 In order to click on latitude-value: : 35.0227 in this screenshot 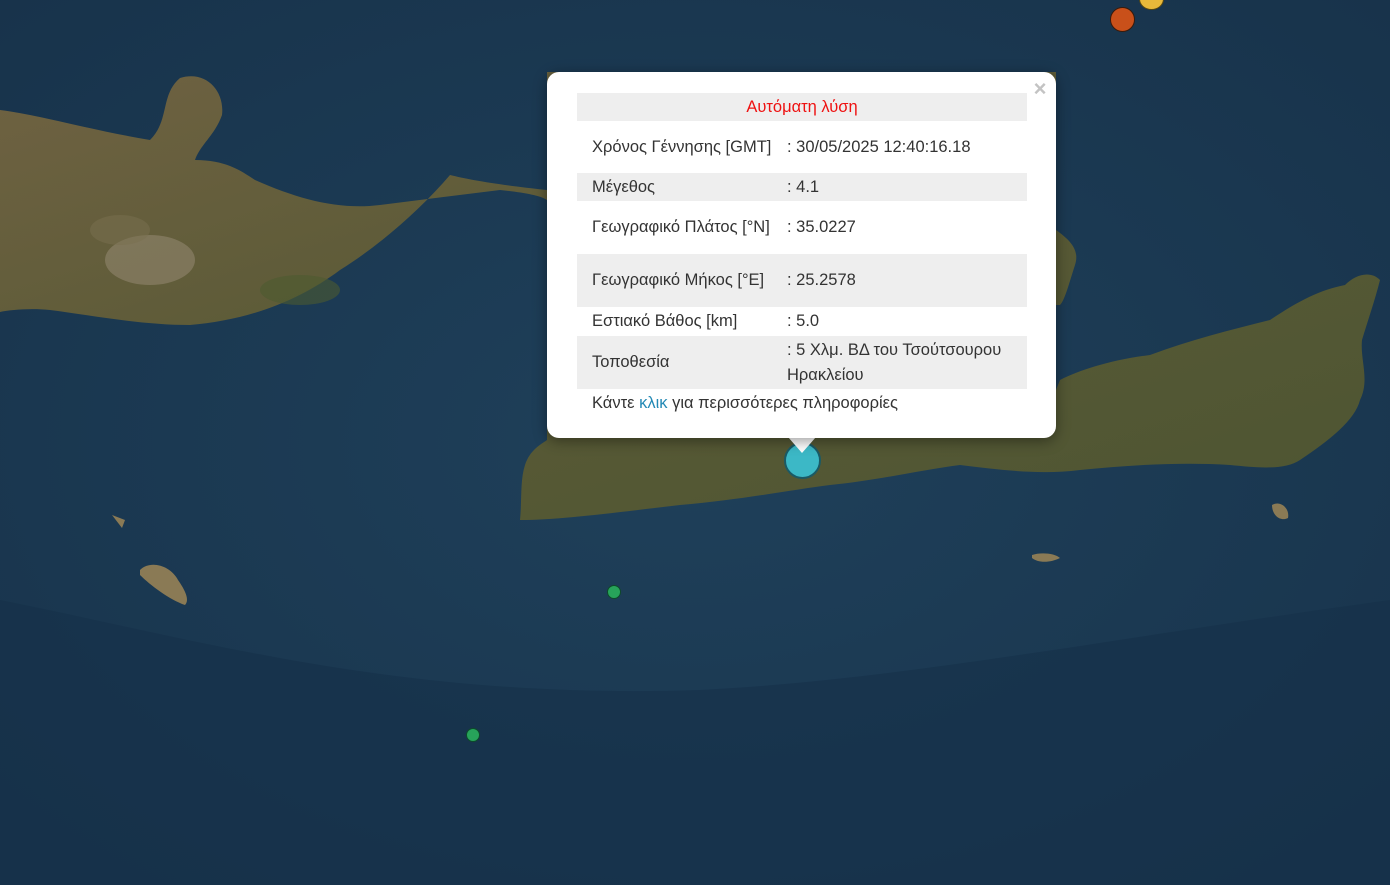, I will do `click(821, 227)`.